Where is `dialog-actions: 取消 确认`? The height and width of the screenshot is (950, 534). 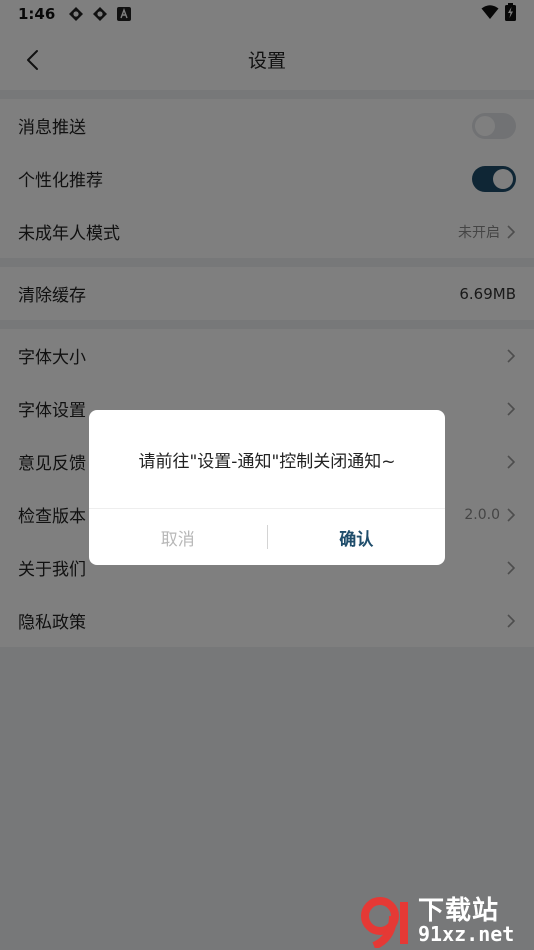
dialog-actions: 取消 确认 is located at coordinates (267, 537).